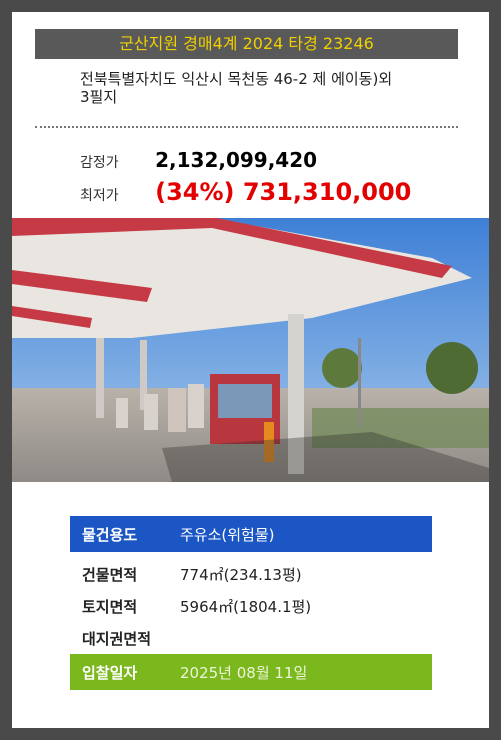 Image resolution: width=501 pixels, height=740 pixels. I want to click on building-area-label: 건물면적, so click(110, 574).